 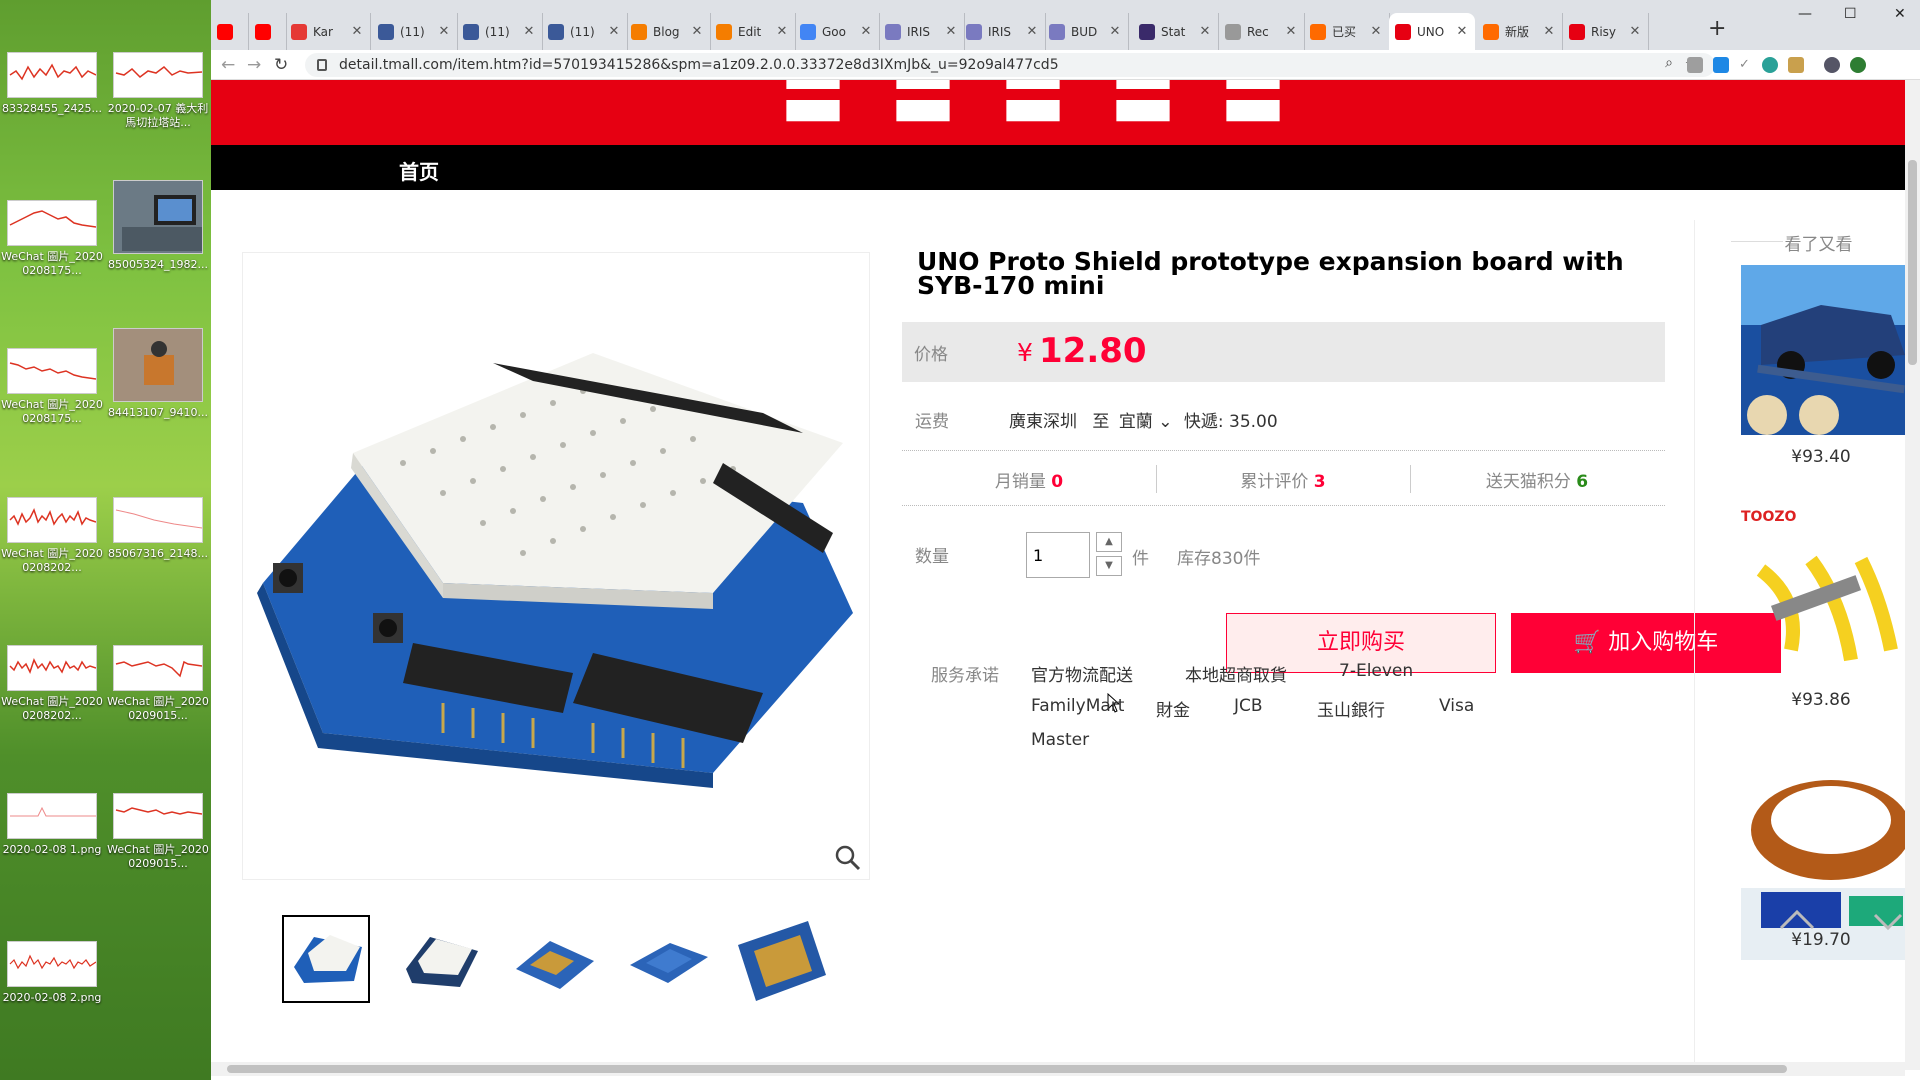 What do you see at coordinates (1669, 63) in the screenshot?
I see `zoom-icon: ⌕` at bounding box center [1669, 63].